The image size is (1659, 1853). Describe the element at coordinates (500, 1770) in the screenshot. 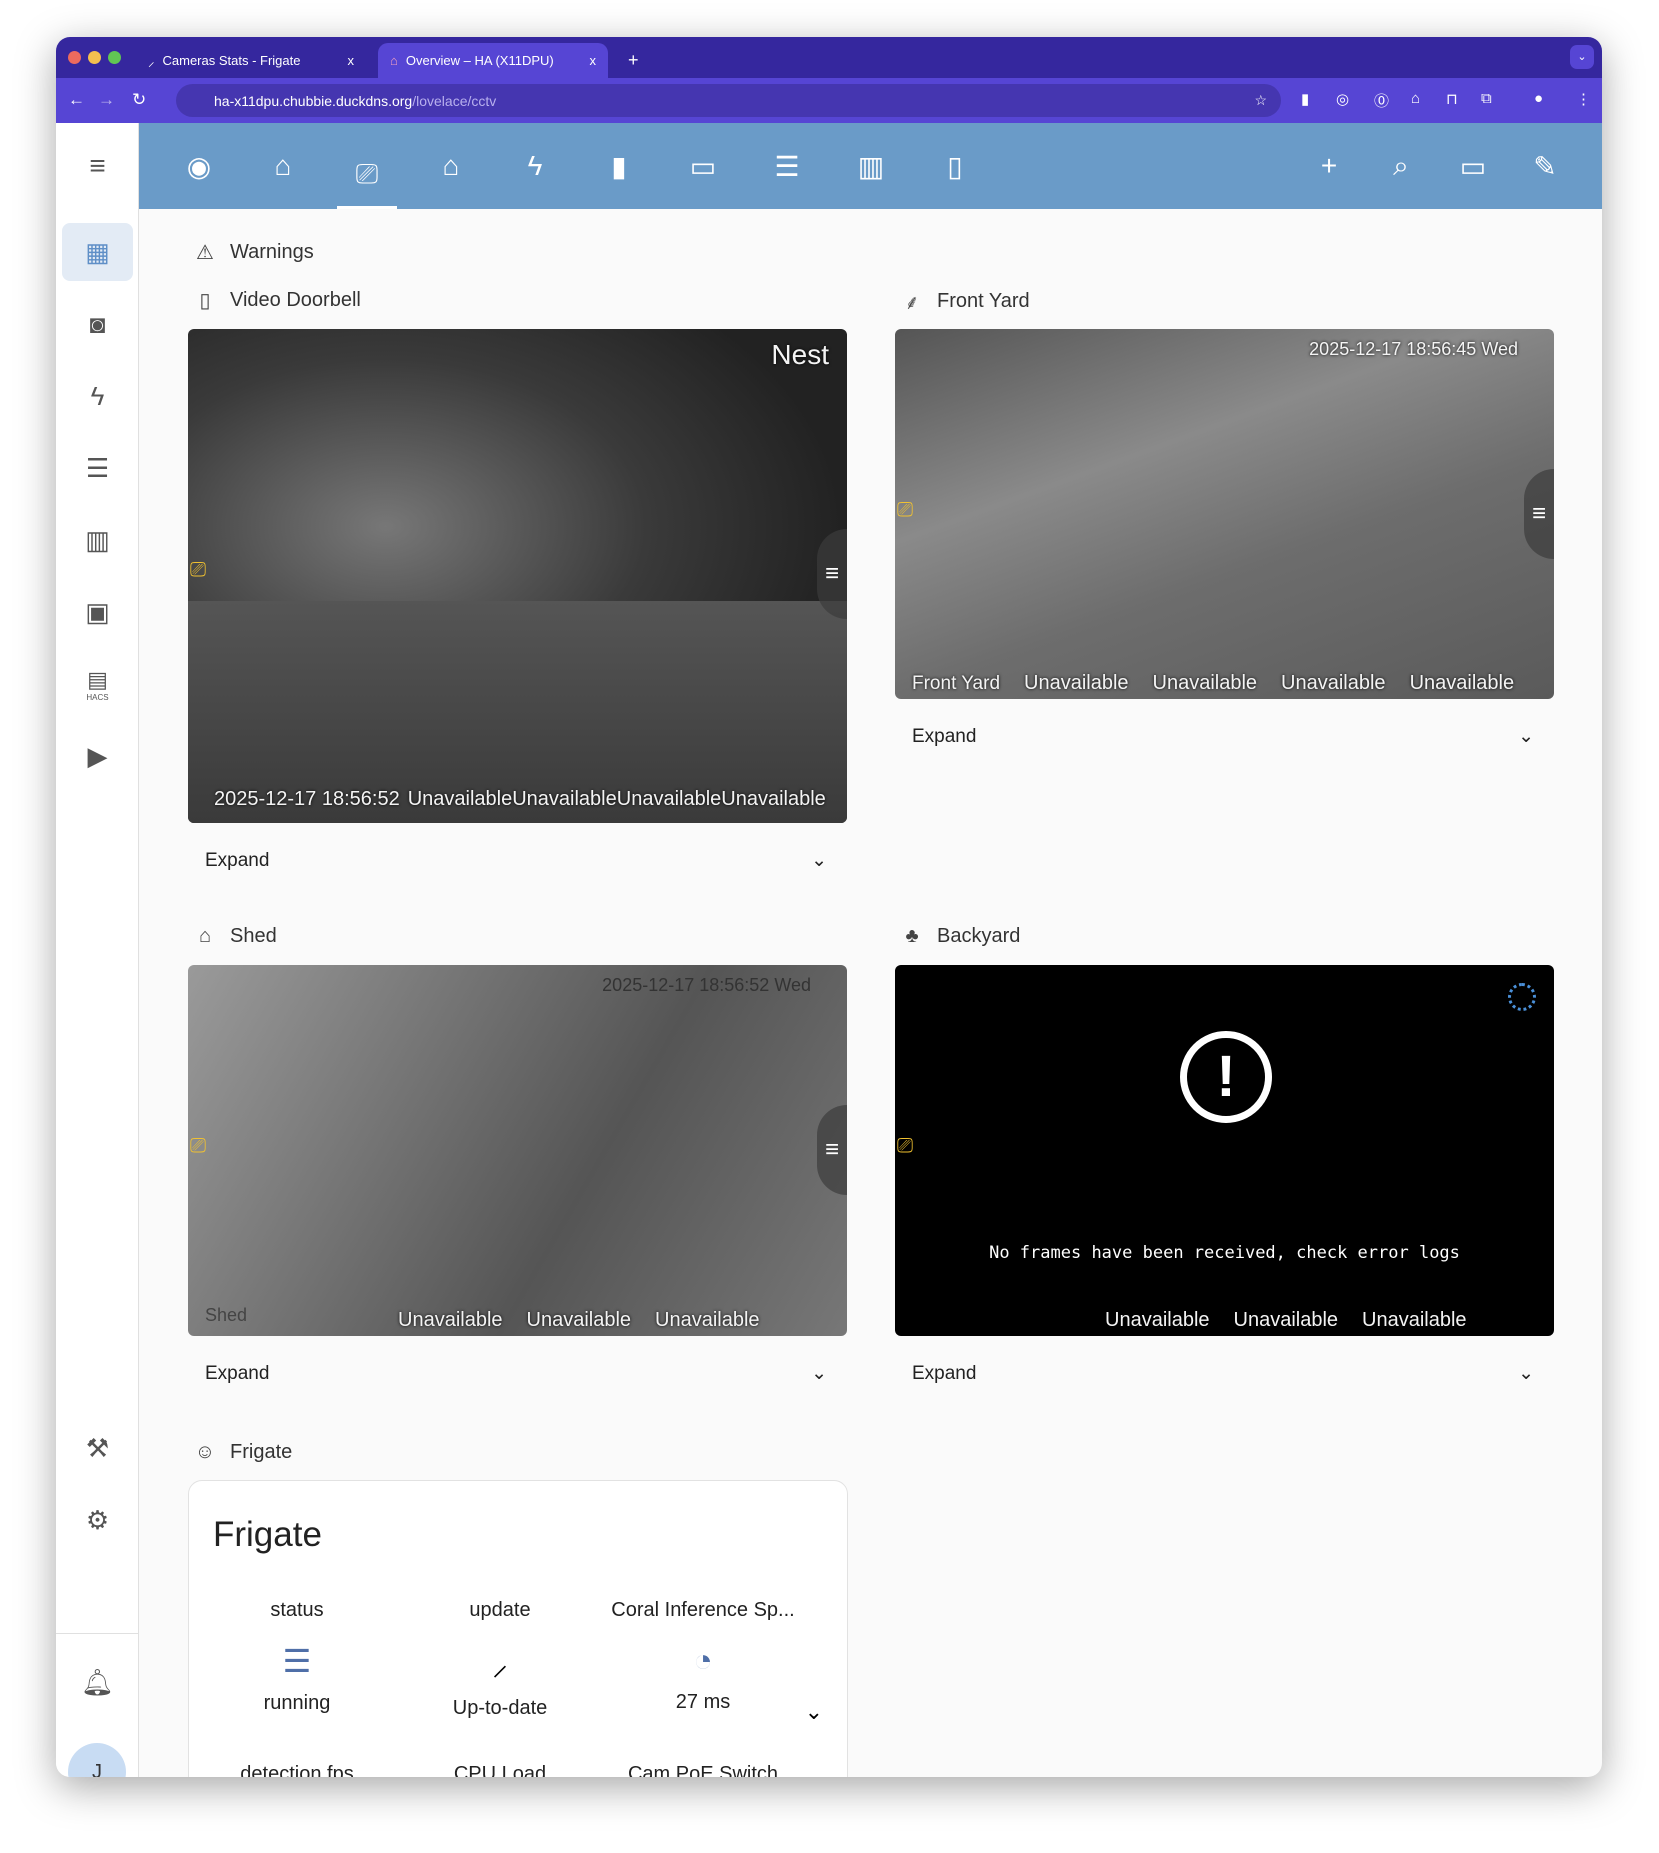

I see `entity-cpu-load: CPU Load` at that location.